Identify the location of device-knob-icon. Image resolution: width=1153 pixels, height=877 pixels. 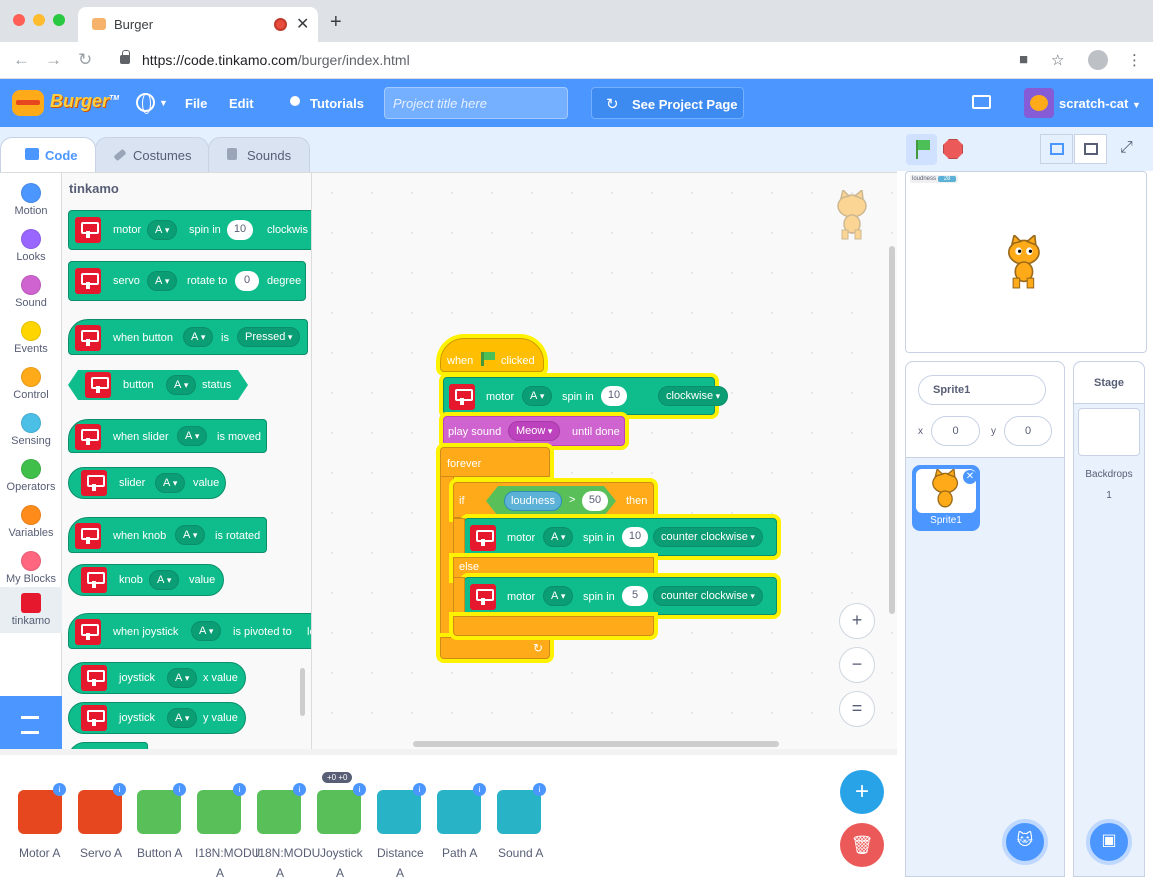
(279, 812).